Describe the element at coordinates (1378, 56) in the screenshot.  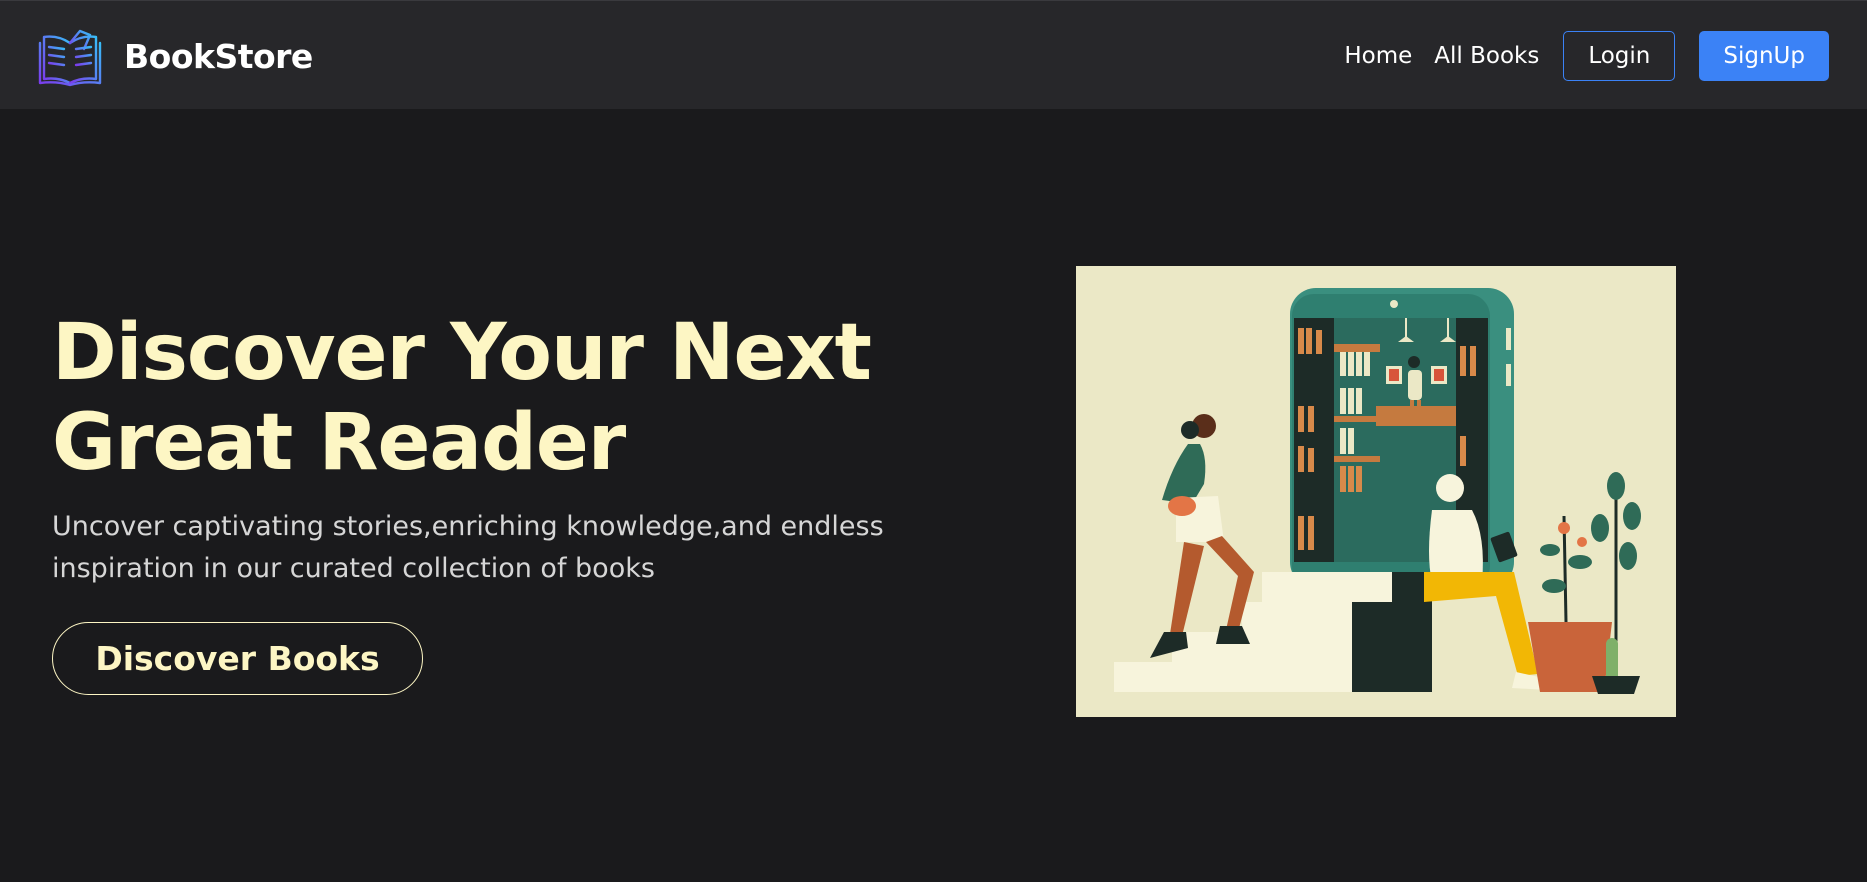
I see `nav-link-home: Home` at that location.